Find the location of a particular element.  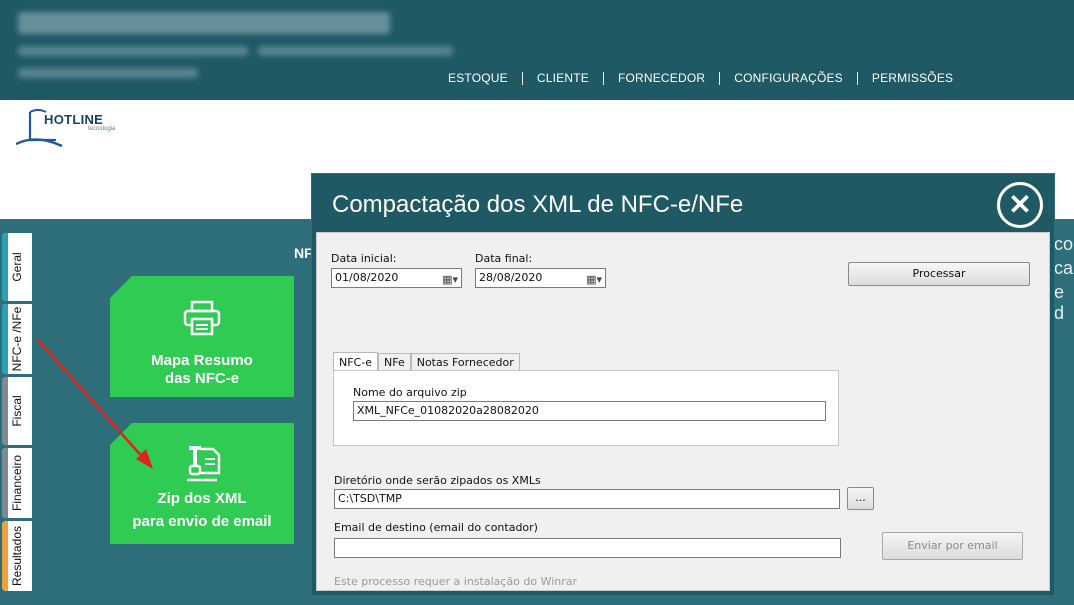

data-final-value: 28/08/2020 is located at coordinates (511, 277).